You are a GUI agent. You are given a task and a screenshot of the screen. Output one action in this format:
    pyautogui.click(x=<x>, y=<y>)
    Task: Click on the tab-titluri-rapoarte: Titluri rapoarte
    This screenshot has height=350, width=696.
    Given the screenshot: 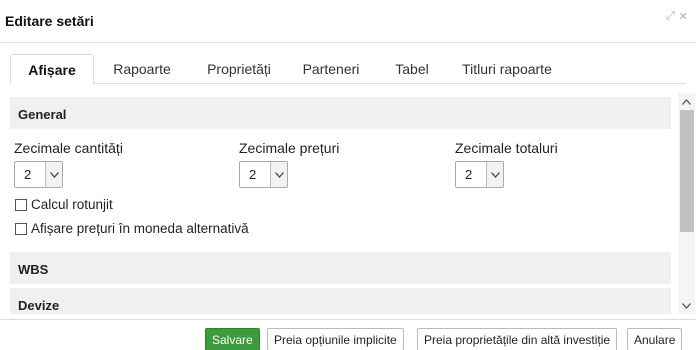 What is the action you would take?
    pyautogui.click(x=507, y=69)
    